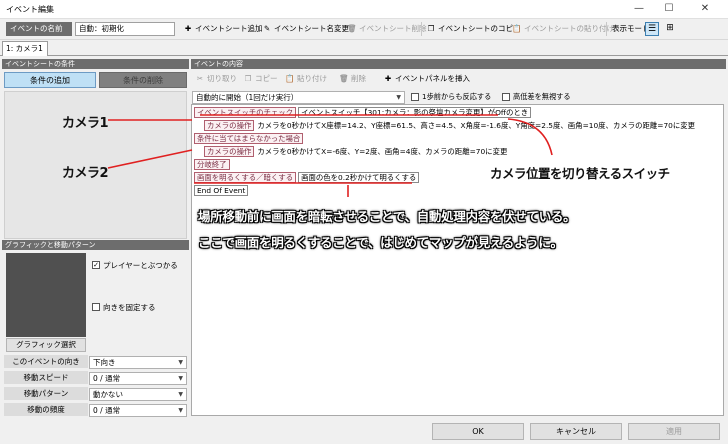  Describe the element at coordinates (530, 137) in the screenshot. I see `annotation-curve-switch` at that location.